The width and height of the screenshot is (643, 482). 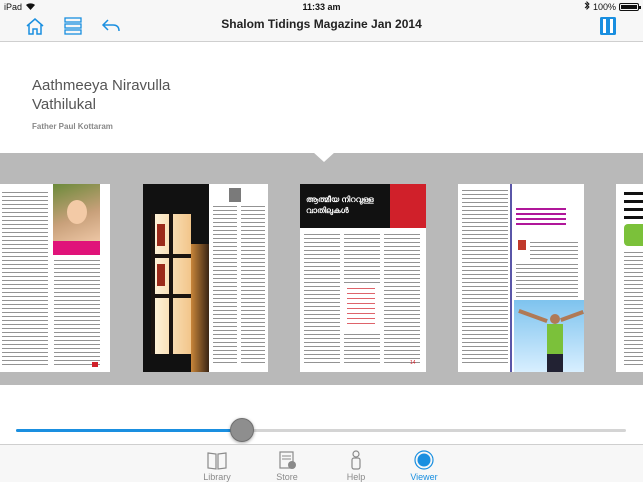 What do you see at coordinates (424, 459) in the screenshot?
I see `viewer-icon` at bounding box center [424, 459].